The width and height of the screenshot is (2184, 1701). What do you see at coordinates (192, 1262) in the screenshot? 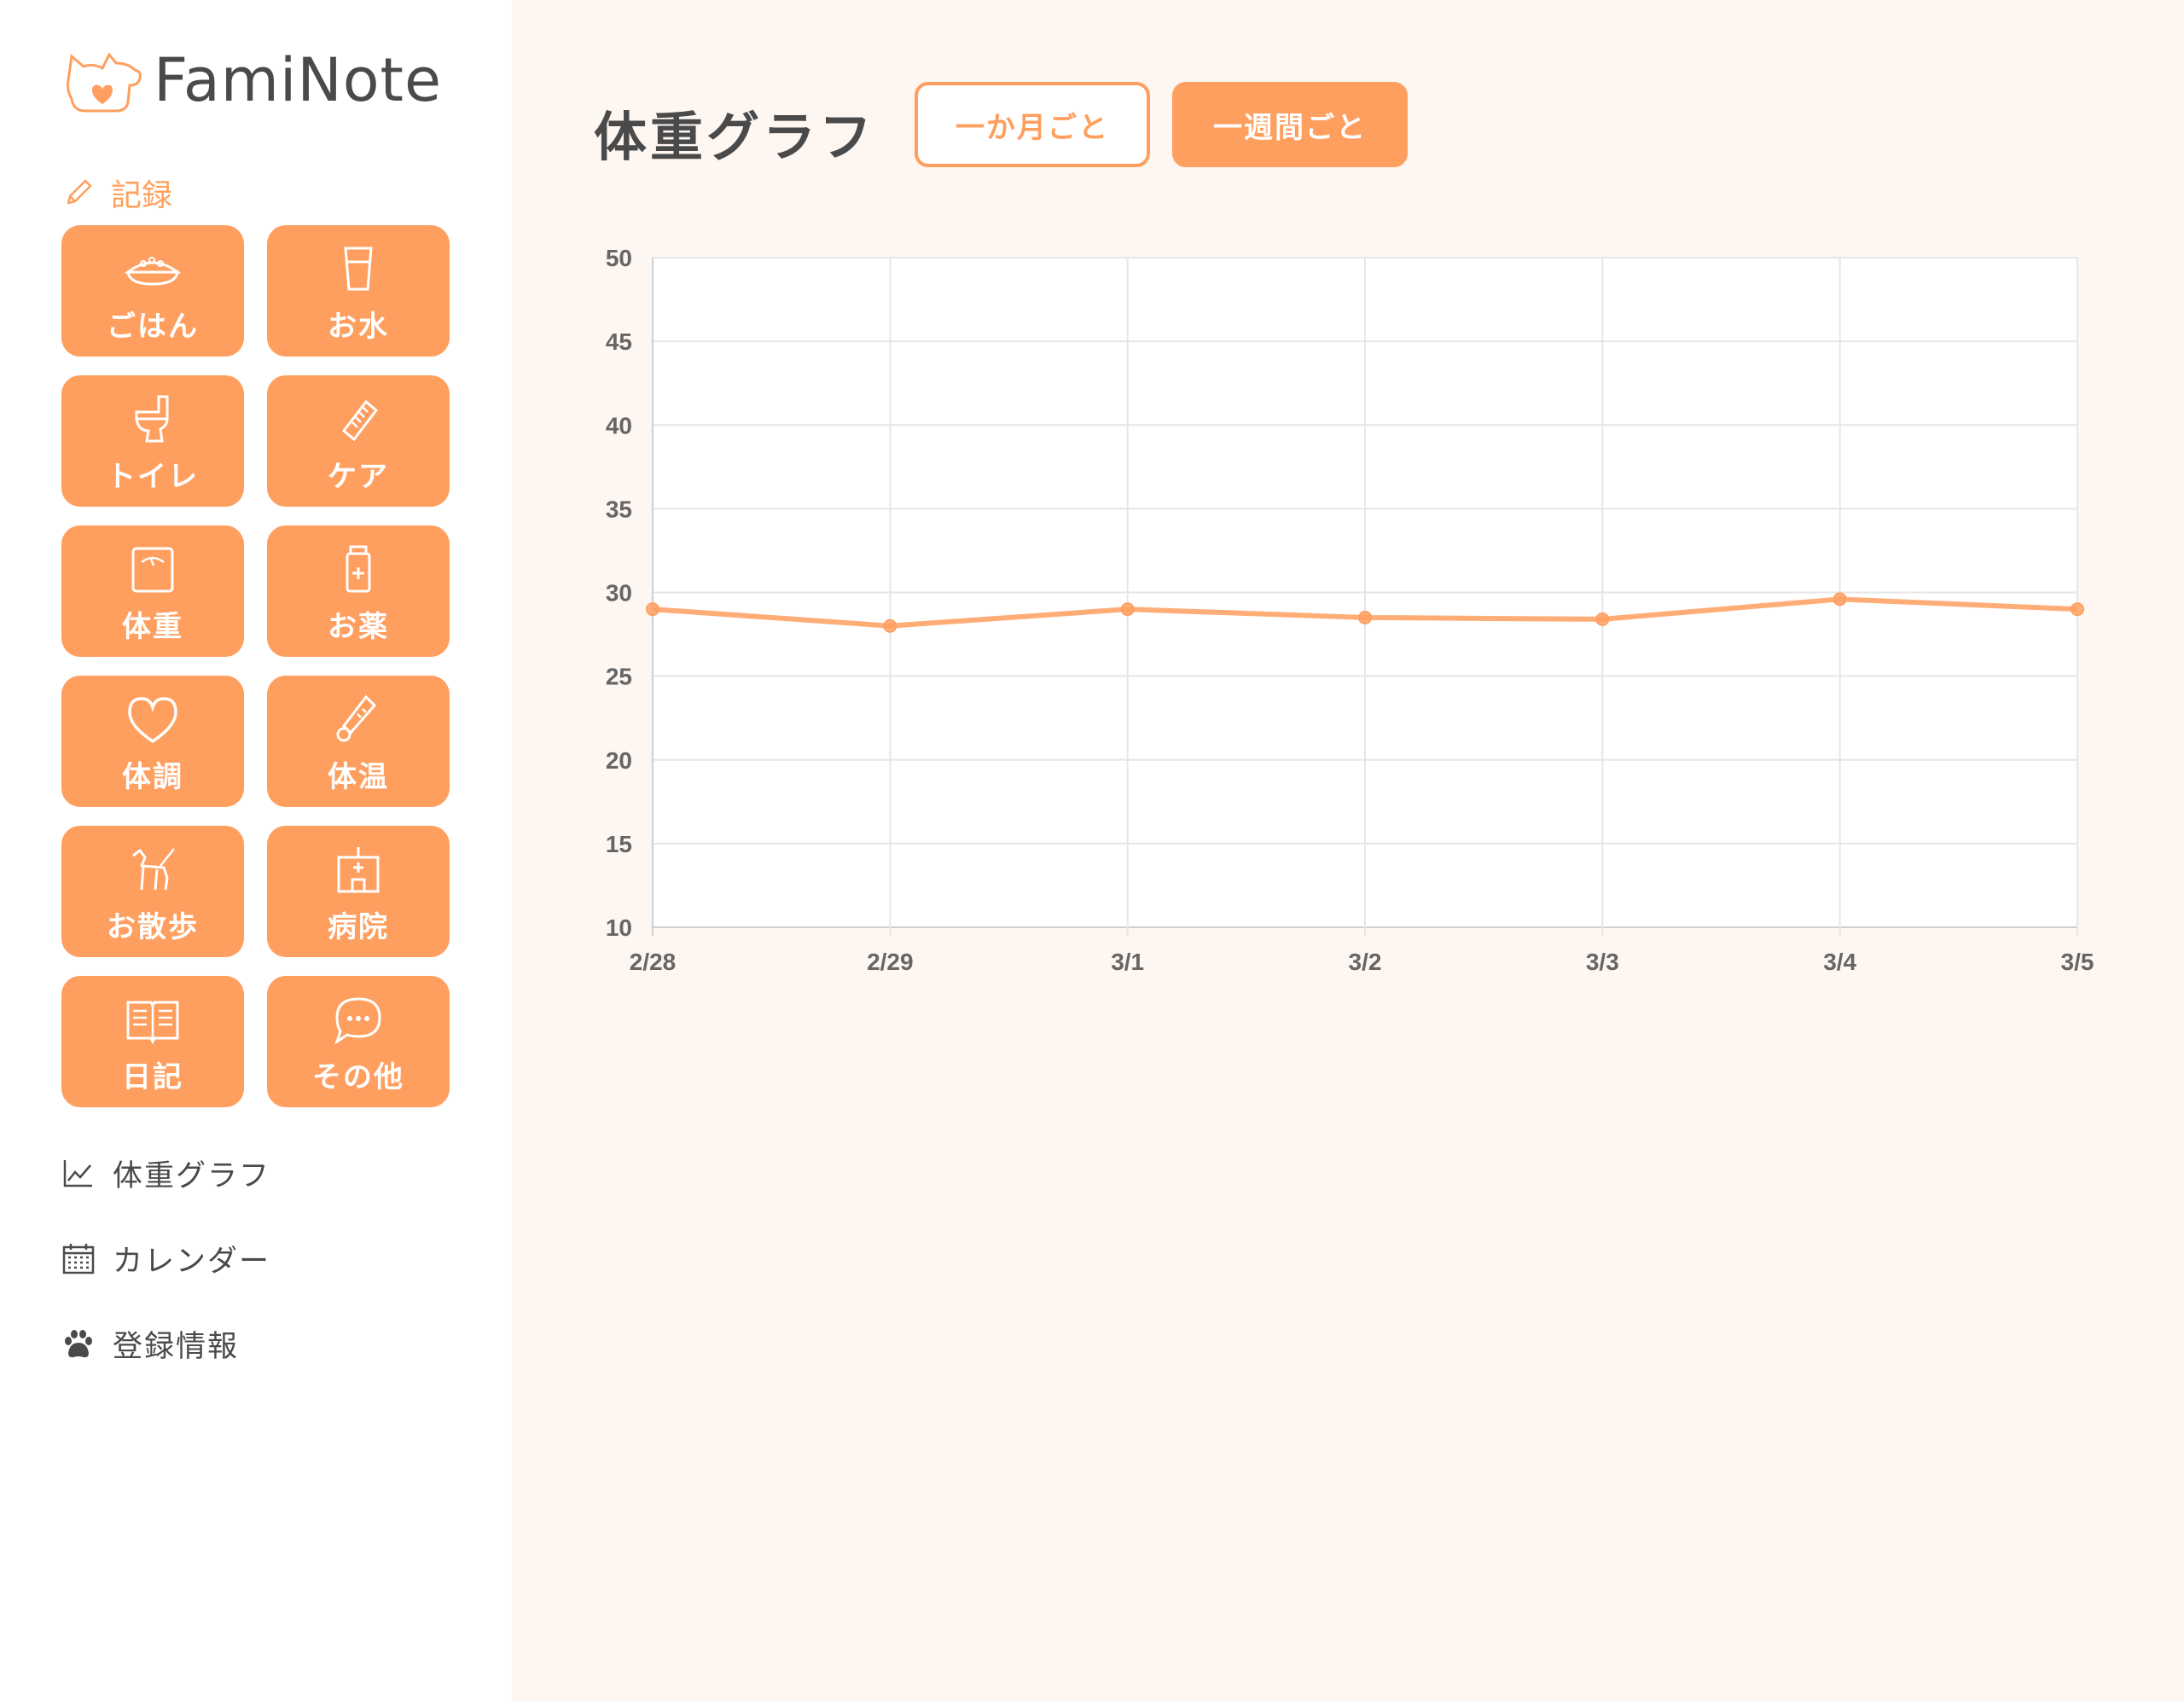
I see `nav-label: カレンダー` at bounding box center [192, 1262].